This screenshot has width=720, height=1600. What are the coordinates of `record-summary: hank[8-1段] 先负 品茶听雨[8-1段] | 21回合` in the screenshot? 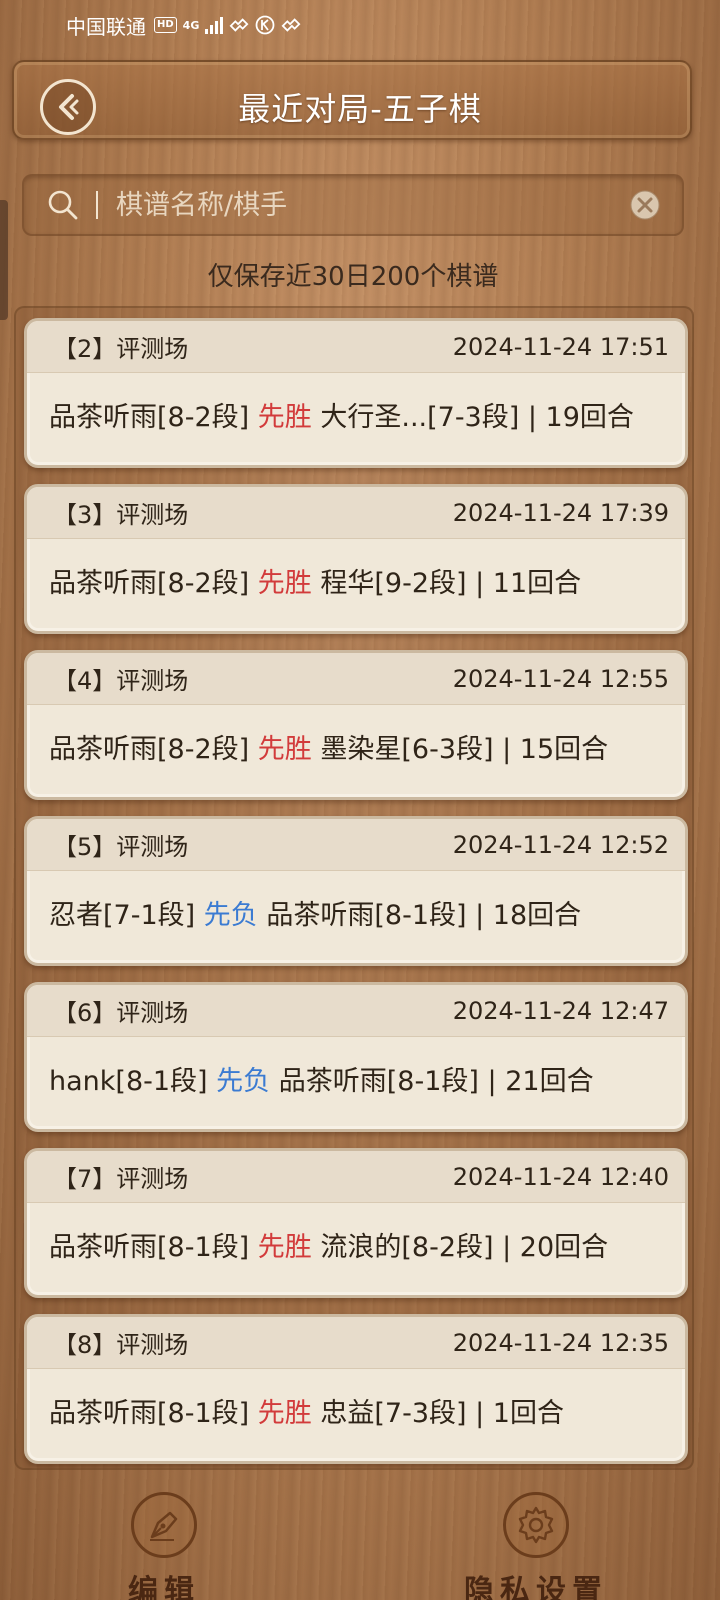 It's located at (362, 1078).